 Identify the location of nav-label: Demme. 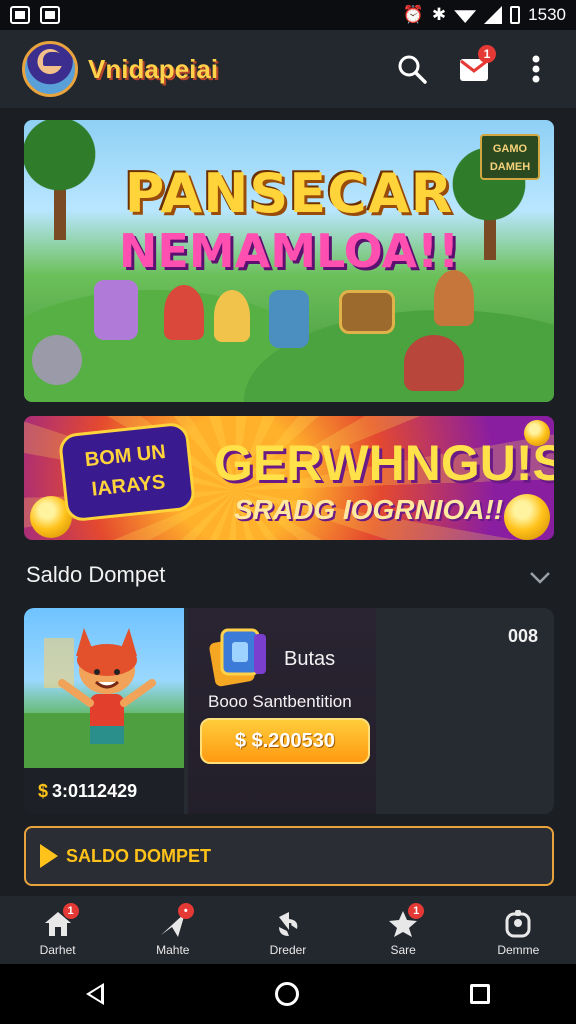
(518, 950).